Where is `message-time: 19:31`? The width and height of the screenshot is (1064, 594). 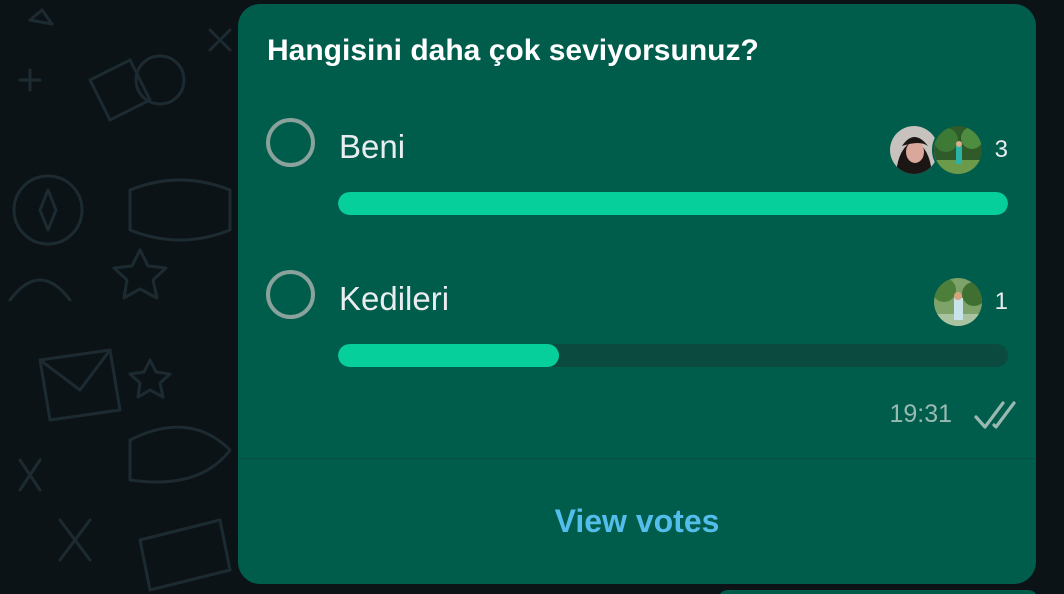
message-time: 19:31 is located at coordinates (920, 414).